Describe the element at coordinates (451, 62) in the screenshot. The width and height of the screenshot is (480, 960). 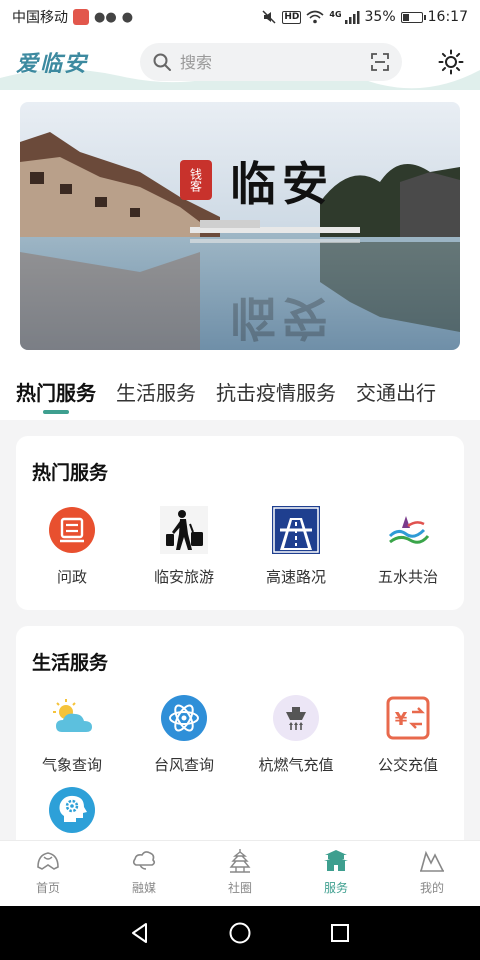
I see `sun-icon` at that location.